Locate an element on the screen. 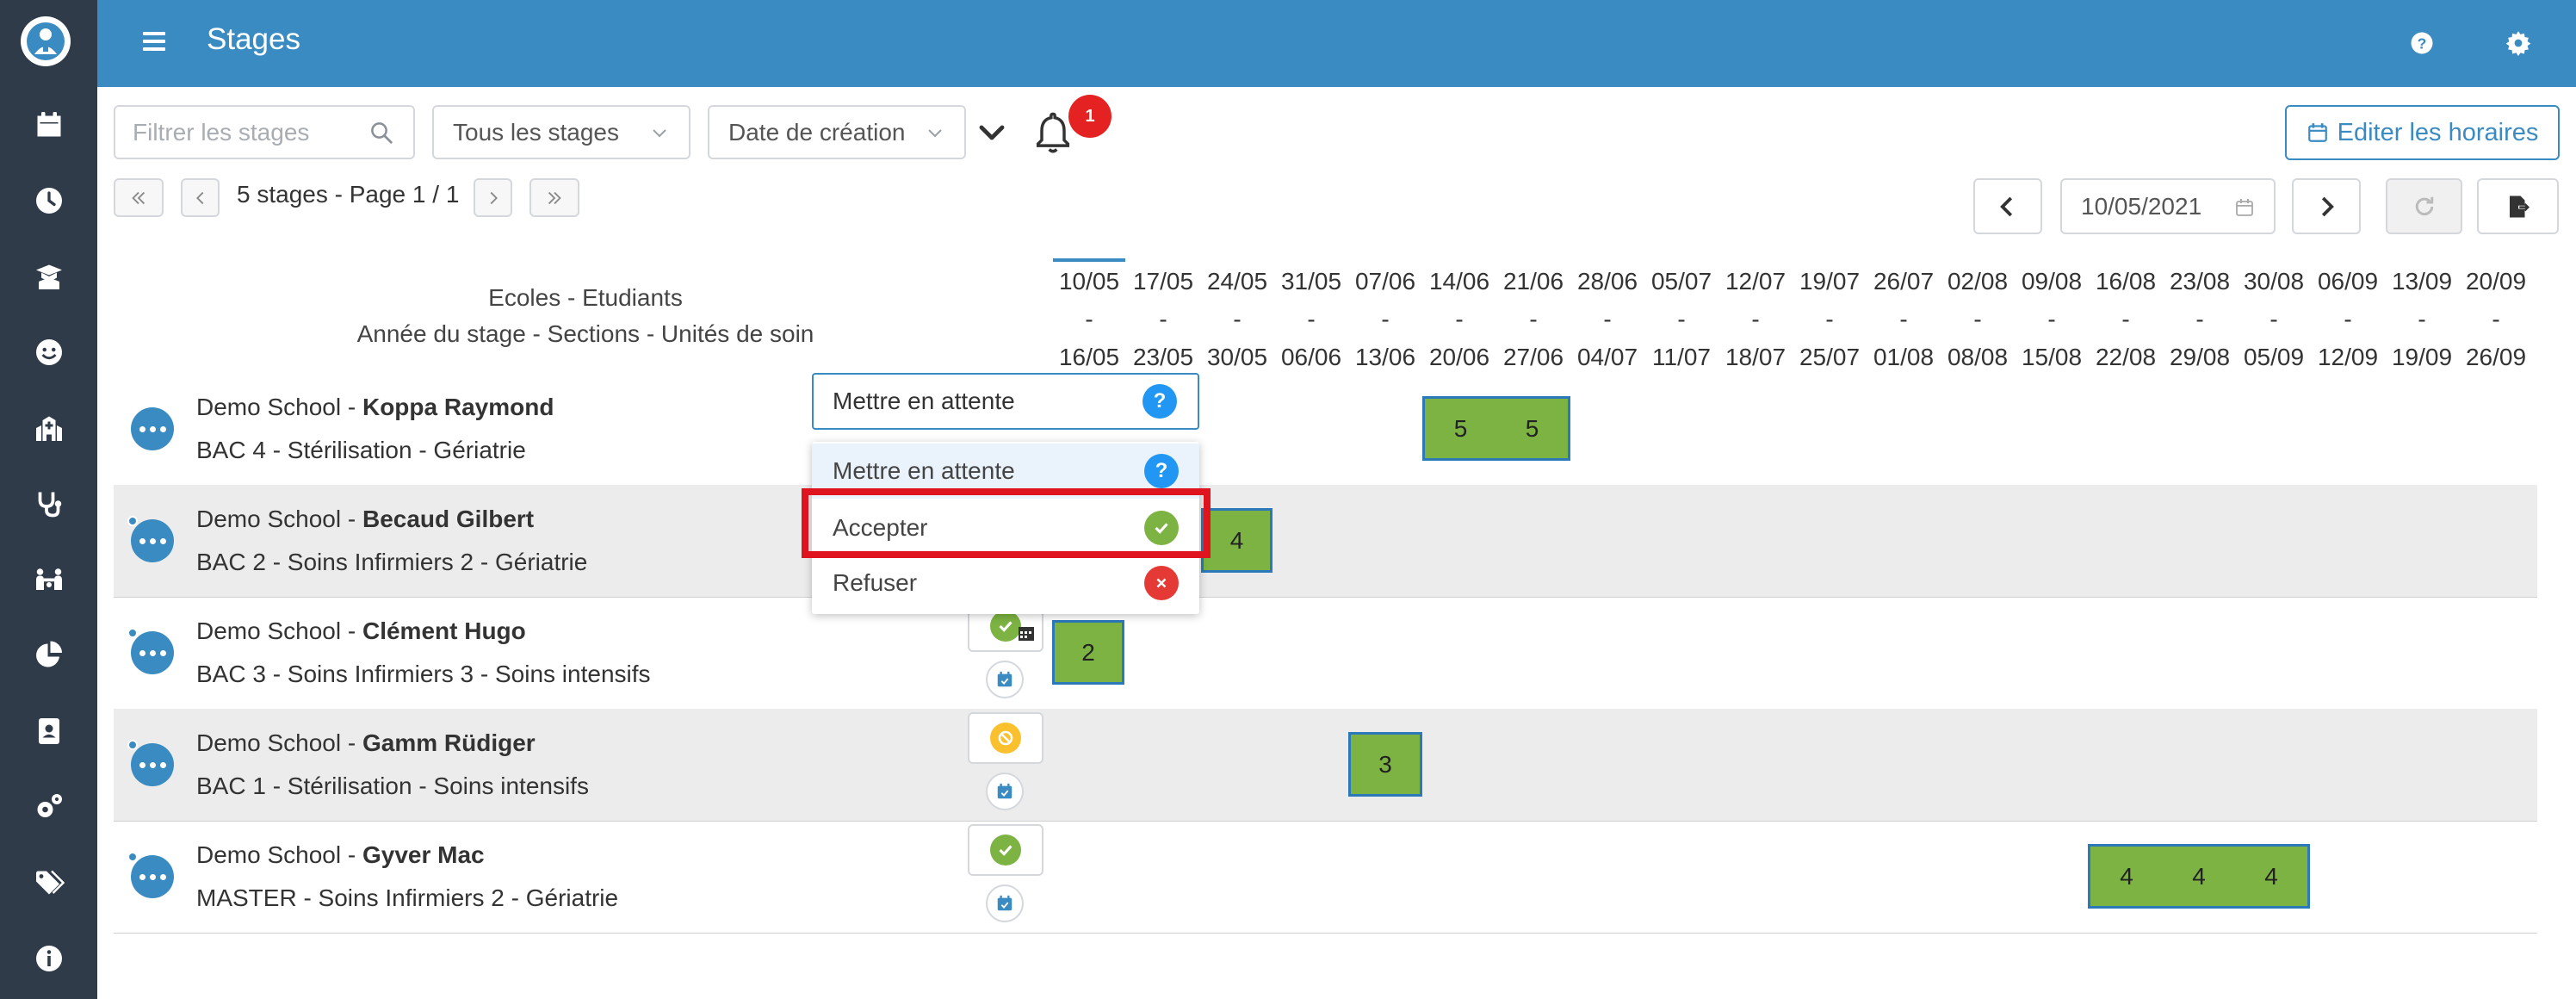 The width and height of the screenshot is (2576, 999). refresh-icon is located at coordinates (2424, 205).